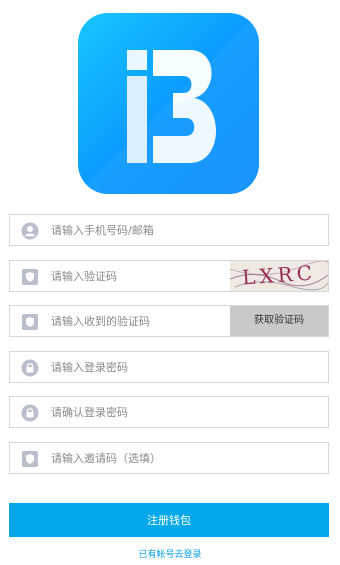  I want to click on phone-email-field, so click(169, 230).